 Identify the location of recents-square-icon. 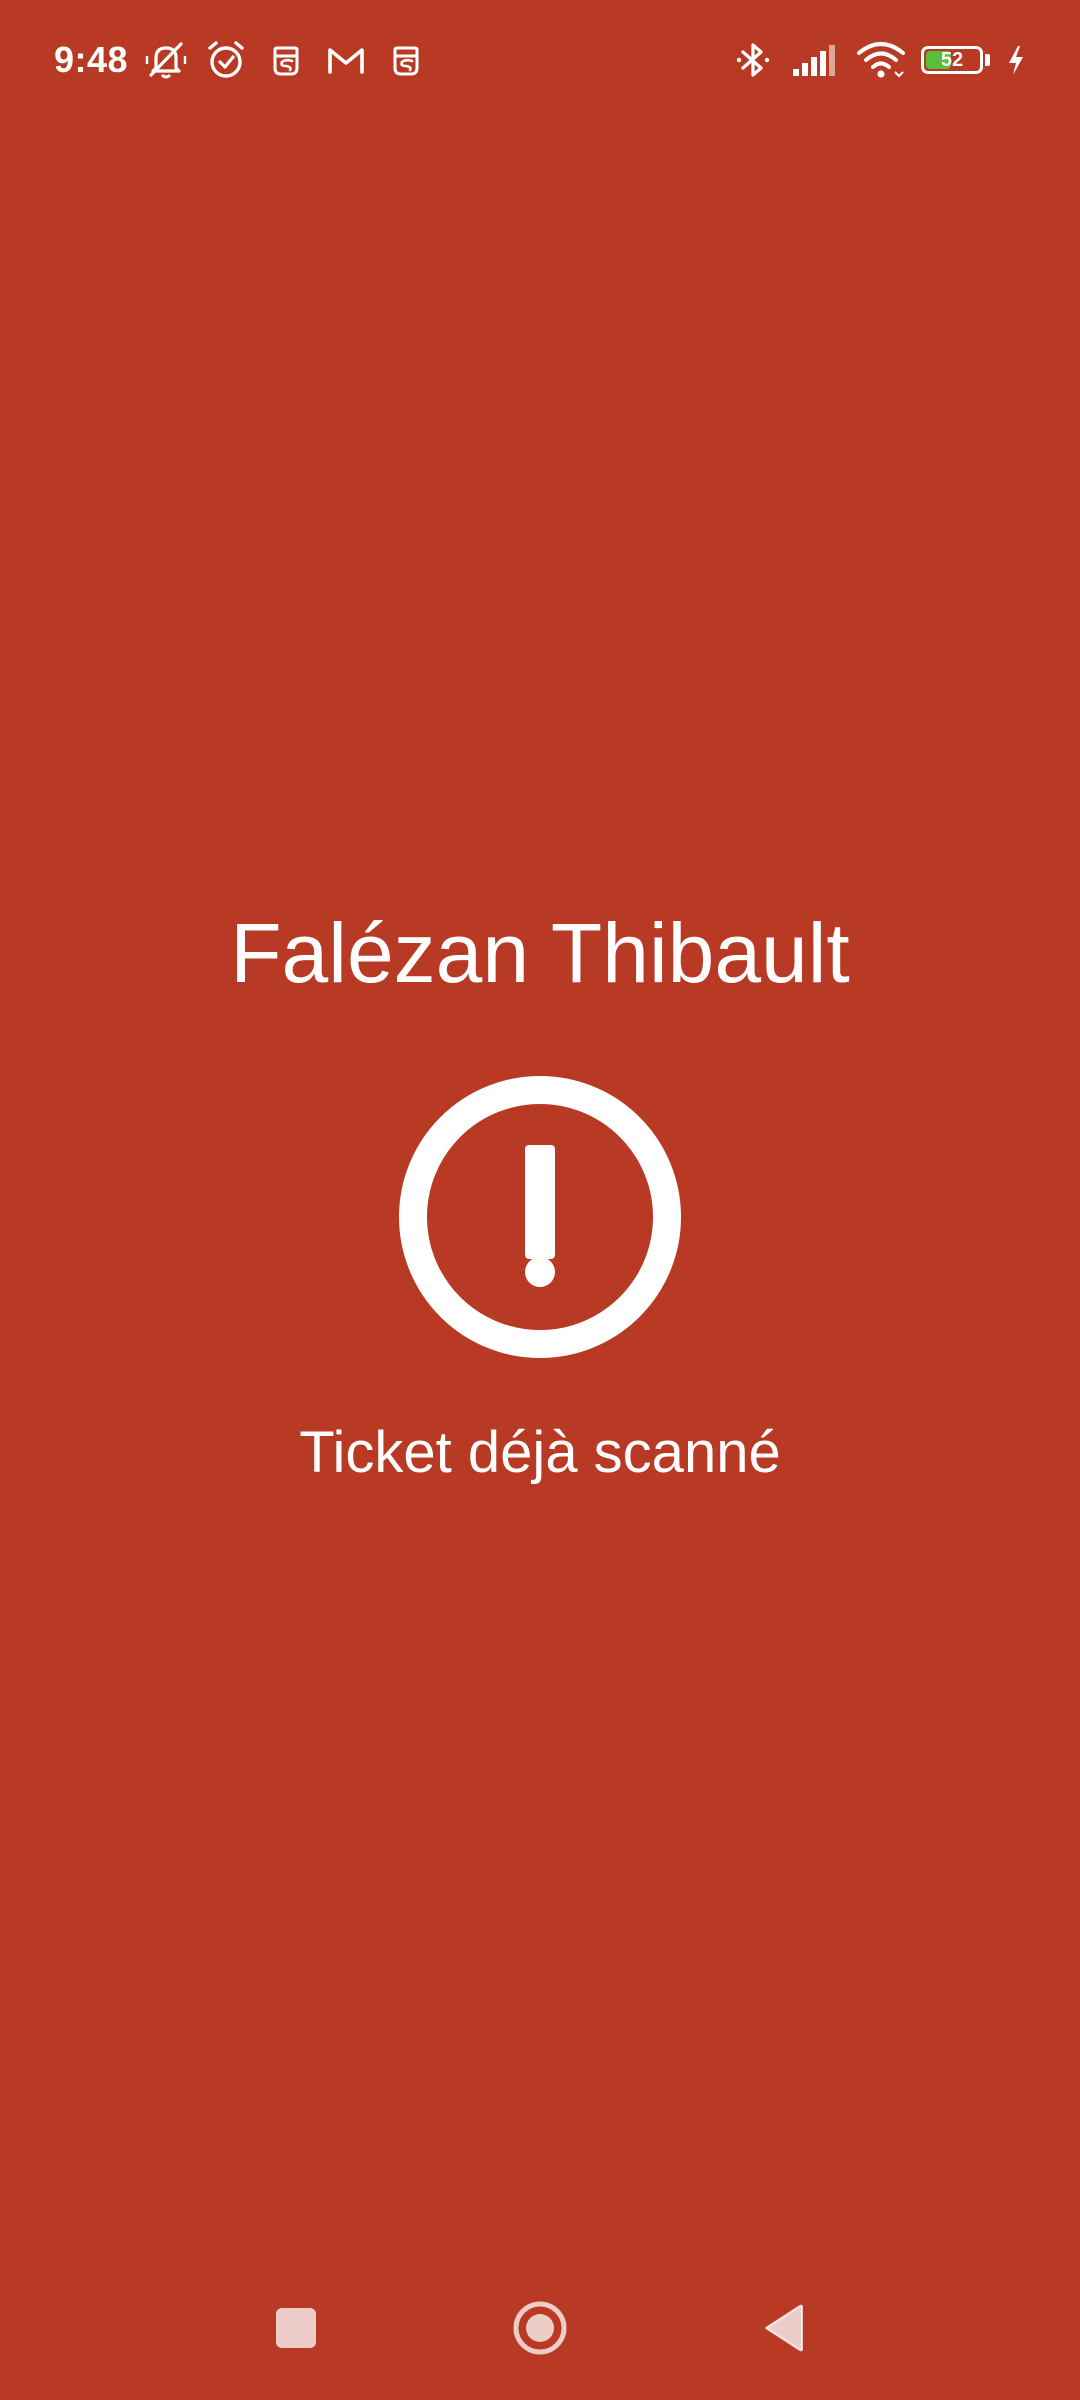
(296, 2328).